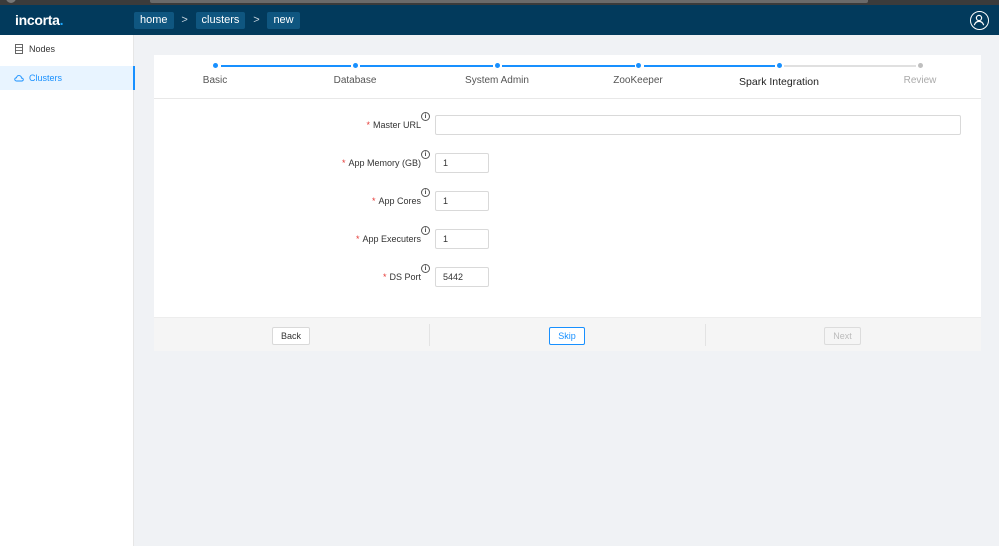 This screenshot has height=546, width=999. I want to click on sidebar-item-clusters: Clusters, so click(67, 78).